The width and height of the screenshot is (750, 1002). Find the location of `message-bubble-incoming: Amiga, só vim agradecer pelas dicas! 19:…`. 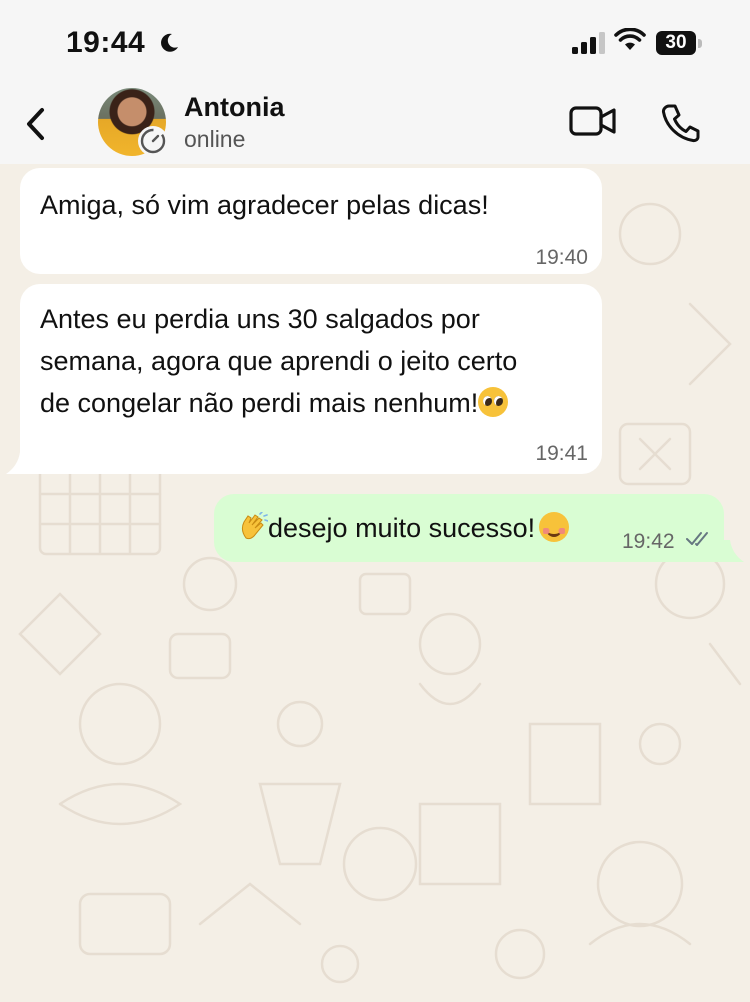

message-bubble-incoming: Amiga, só vim agradecer pelas dicas! 19:… is located at coordinates (311, 221).